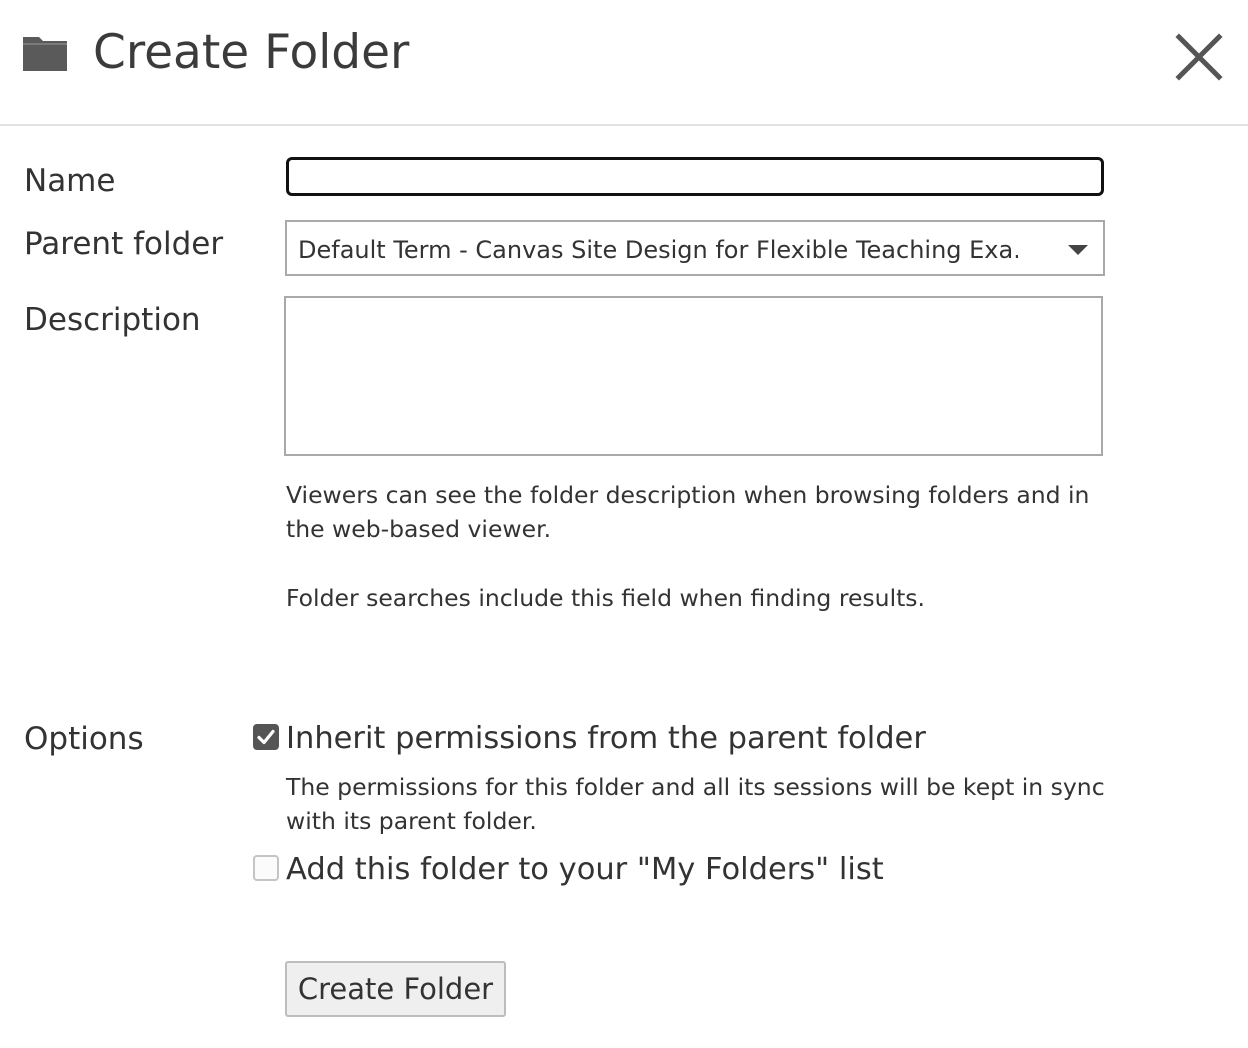  What do you see at coordinates (693, 376) in the screenshot?
I see `description-textarea` at bounding box center [693, 376].